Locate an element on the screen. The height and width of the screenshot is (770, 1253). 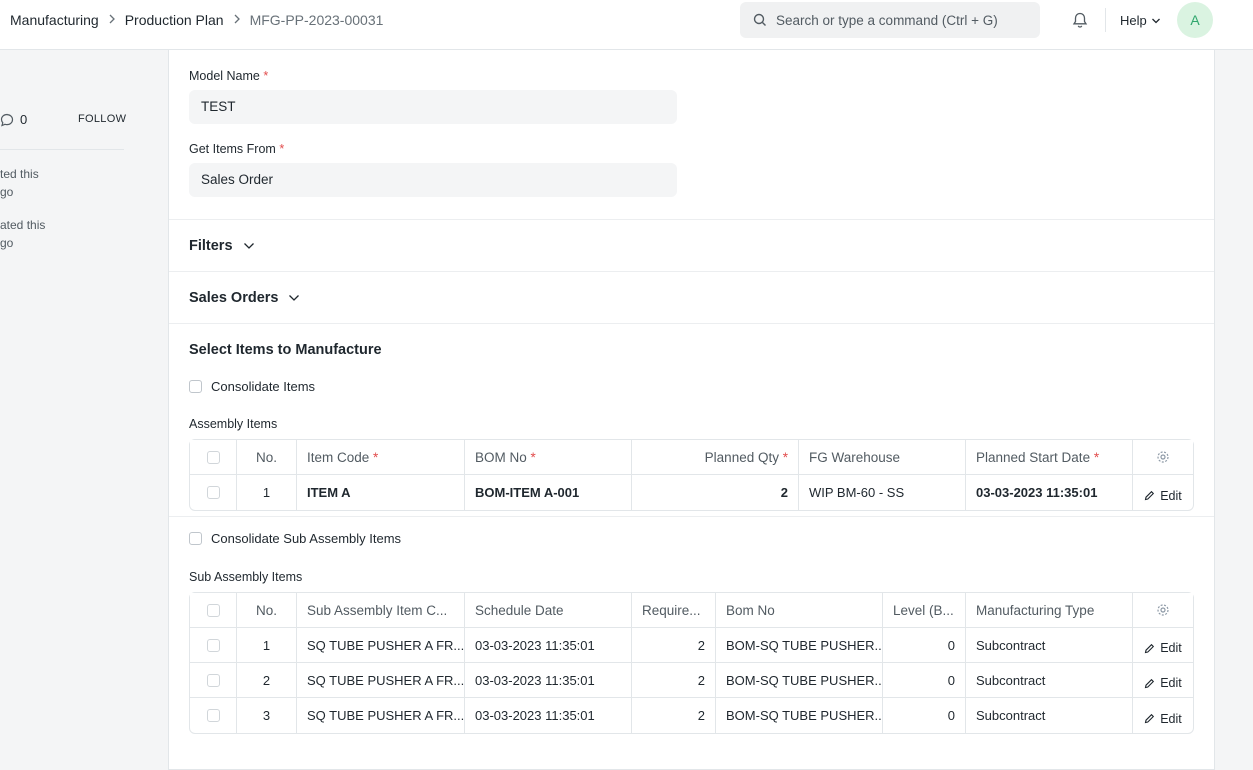
sub-assembly-items-label: Sub Assembly Items is located at coordinates (246, 577).